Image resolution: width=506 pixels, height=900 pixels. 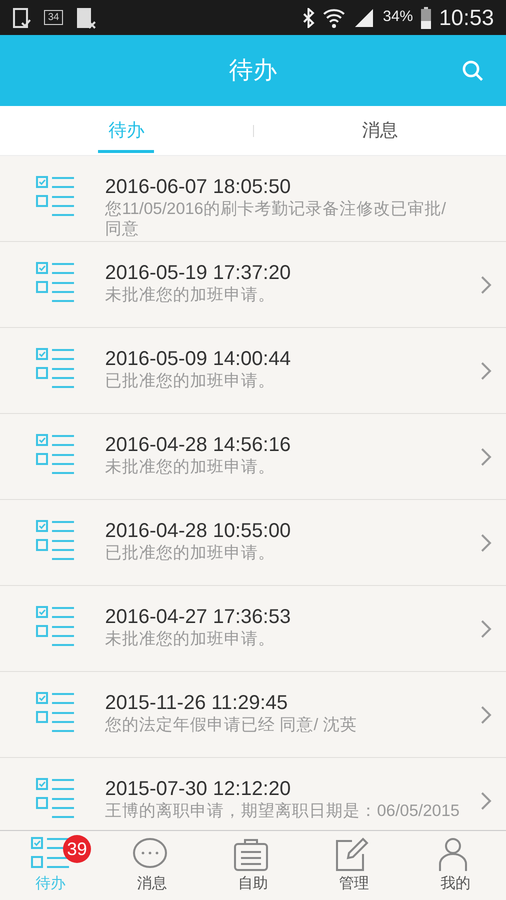 What do you see at coordinates (86, 17) in the screenshot?
I see `sim-card-icon` at bounding box center [86, 17].